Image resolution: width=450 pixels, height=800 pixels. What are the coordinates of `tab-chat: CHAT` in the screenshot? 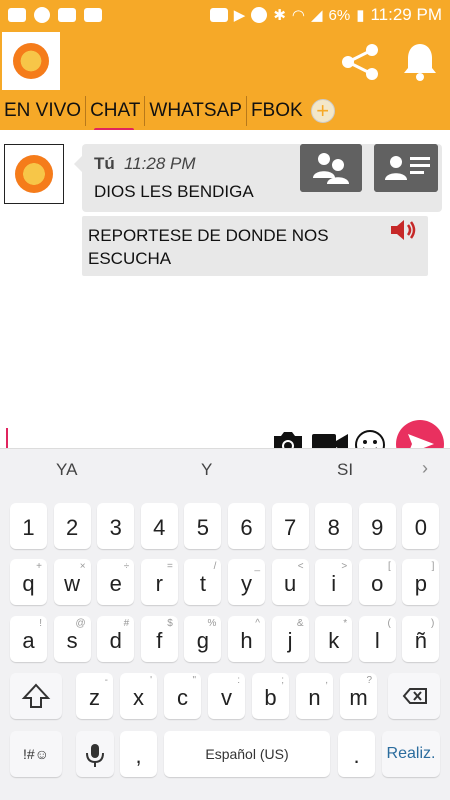 It's located at (114, 114).